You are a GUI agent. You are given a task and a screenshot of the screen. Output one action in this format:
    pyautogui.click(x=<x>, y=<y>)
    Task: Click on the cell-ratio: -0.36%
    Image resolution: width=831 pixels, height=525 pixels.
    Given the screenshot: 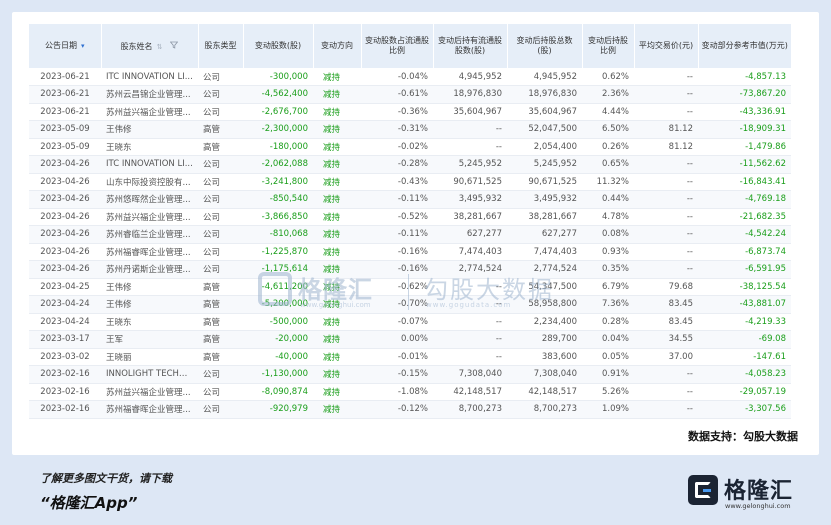 What is the action you would take?
    pyautogui.click(x=397, y=112)
    